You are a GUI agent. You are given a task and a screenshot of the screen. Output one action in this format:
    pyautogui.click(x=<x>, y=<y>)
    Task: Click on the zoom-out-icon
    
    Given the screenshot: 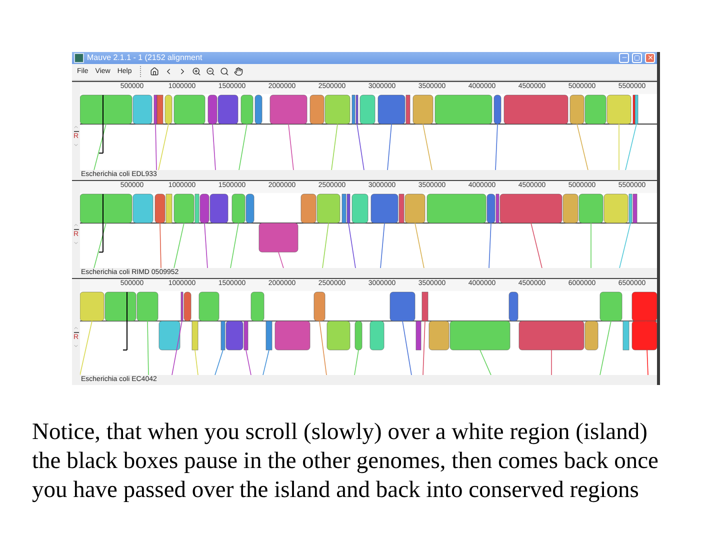 What is the action you would take?
    pyautogui.click(x=210, y=71)
    